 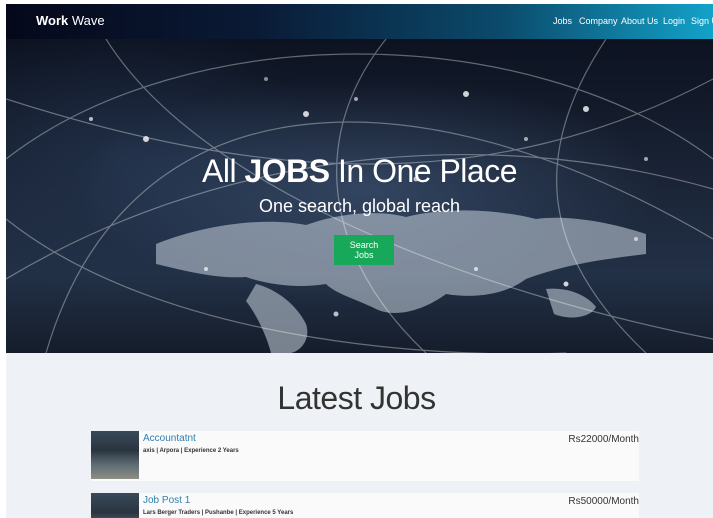 What do you see at coordinates (598, 21) in the screenshot?
I see `nav-company: Company` at bounding box center [598, 21].